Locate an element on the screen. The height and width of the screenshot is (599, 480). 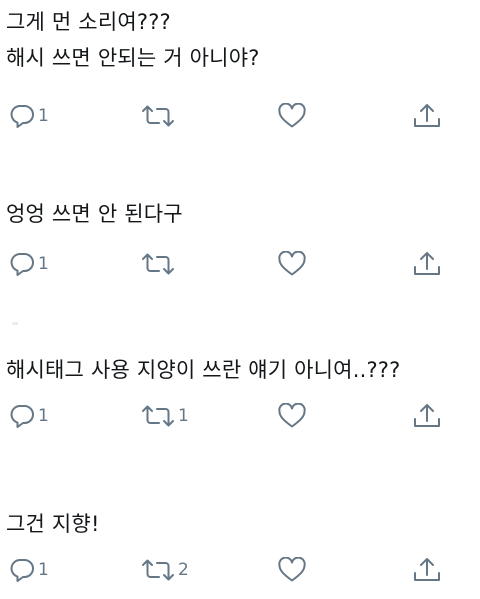
tweet-text-line: 해시태그 사용 지양이 쓰란 얘기 아니여..??? is located at coordinates (203, 370).